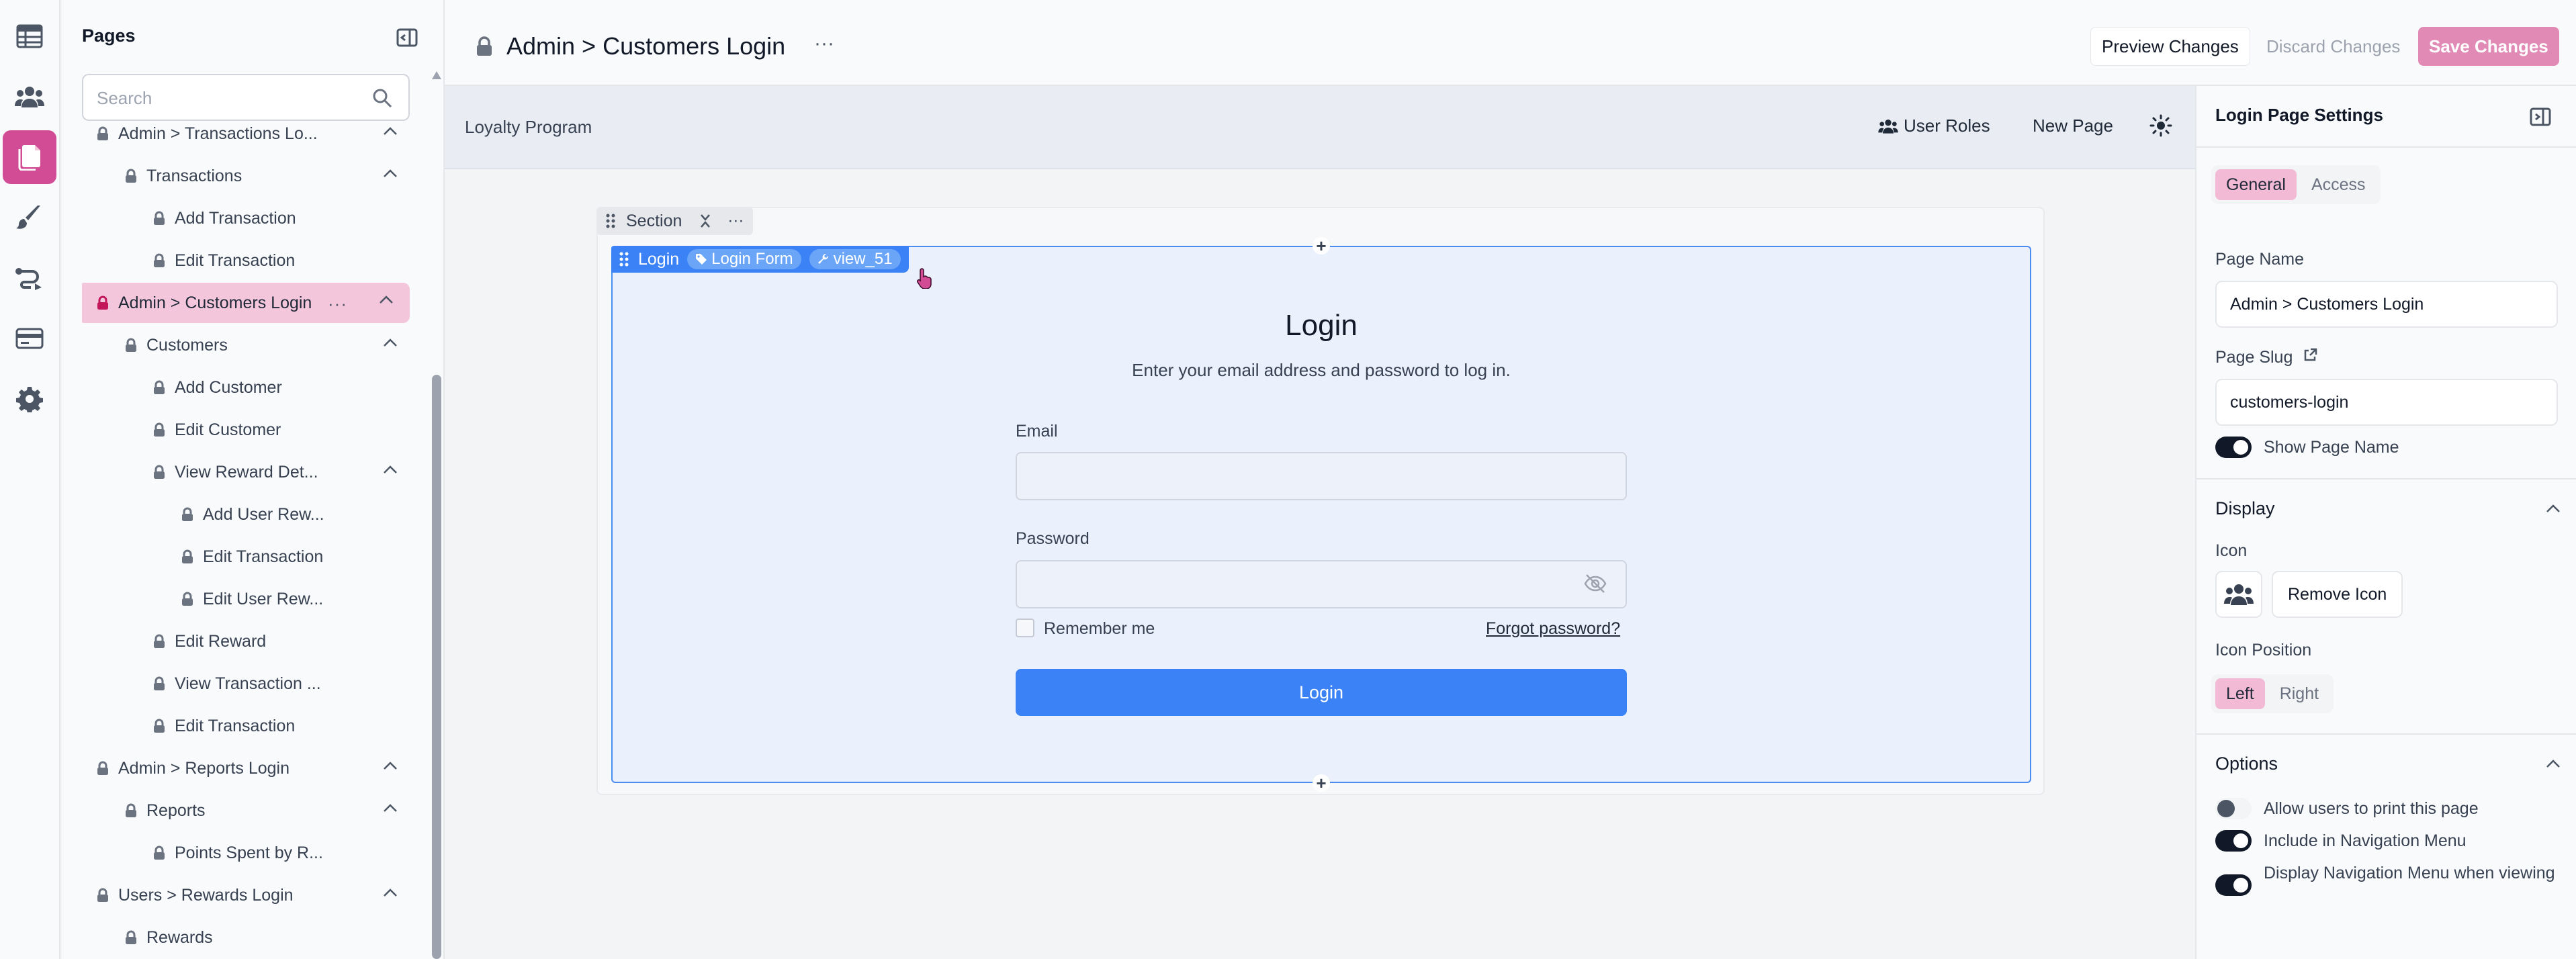  Describe the element at coordinates (1321, 476) in the screenshot. I see `email-field` at that location.